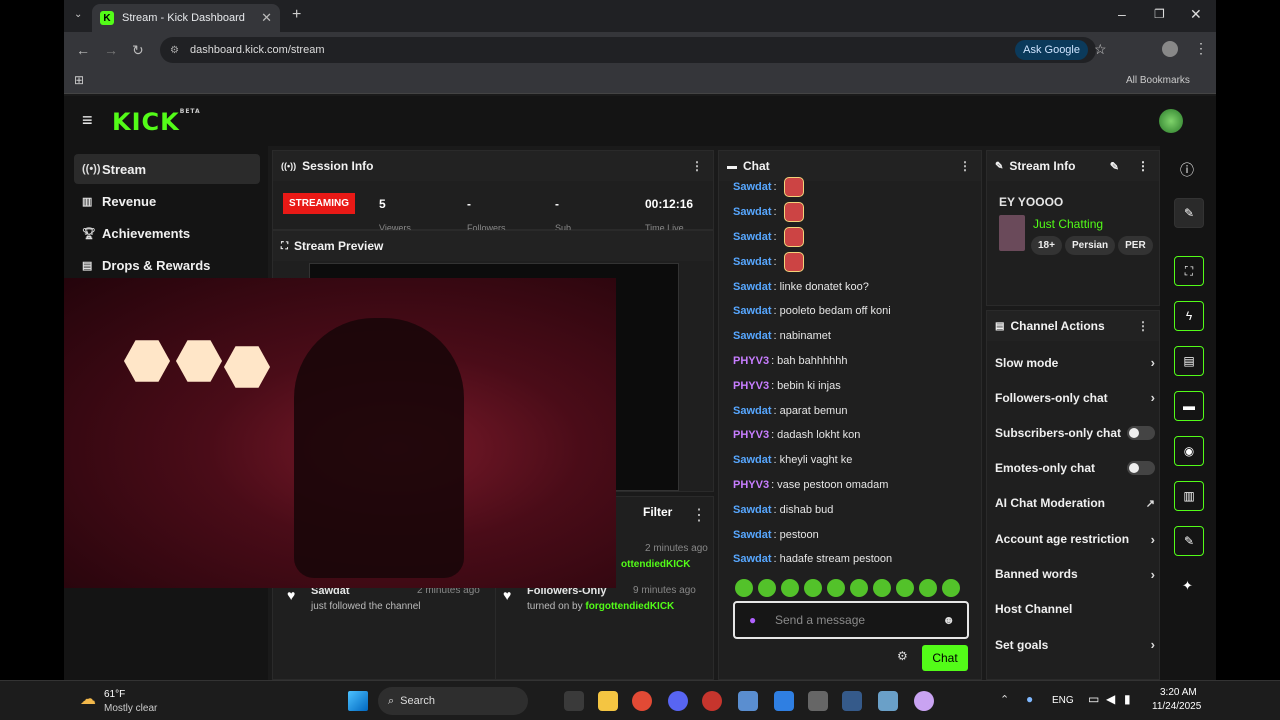  Describe the element at coordinates (1189, 271) in the screenshot. I see `preview-toggle-icon: ⛶` at that location.